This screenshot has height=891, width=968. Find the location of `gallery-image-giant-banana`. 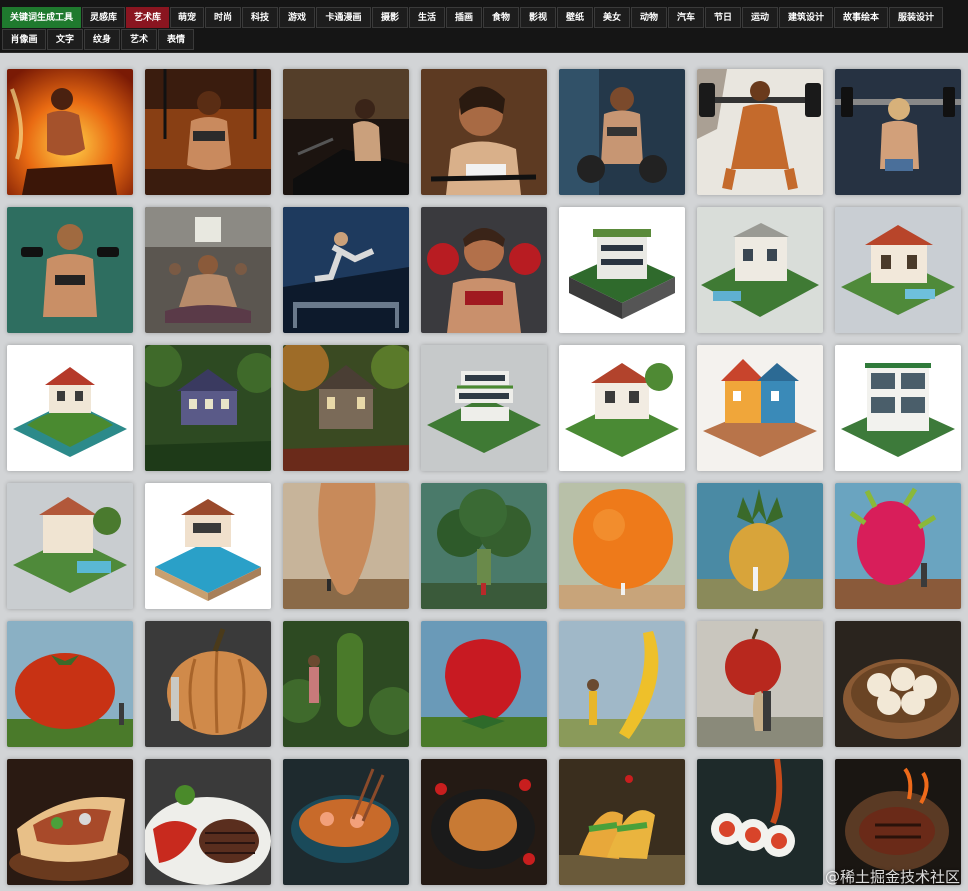

gallery-image-giant-banana is located at coordinates (622, 684).